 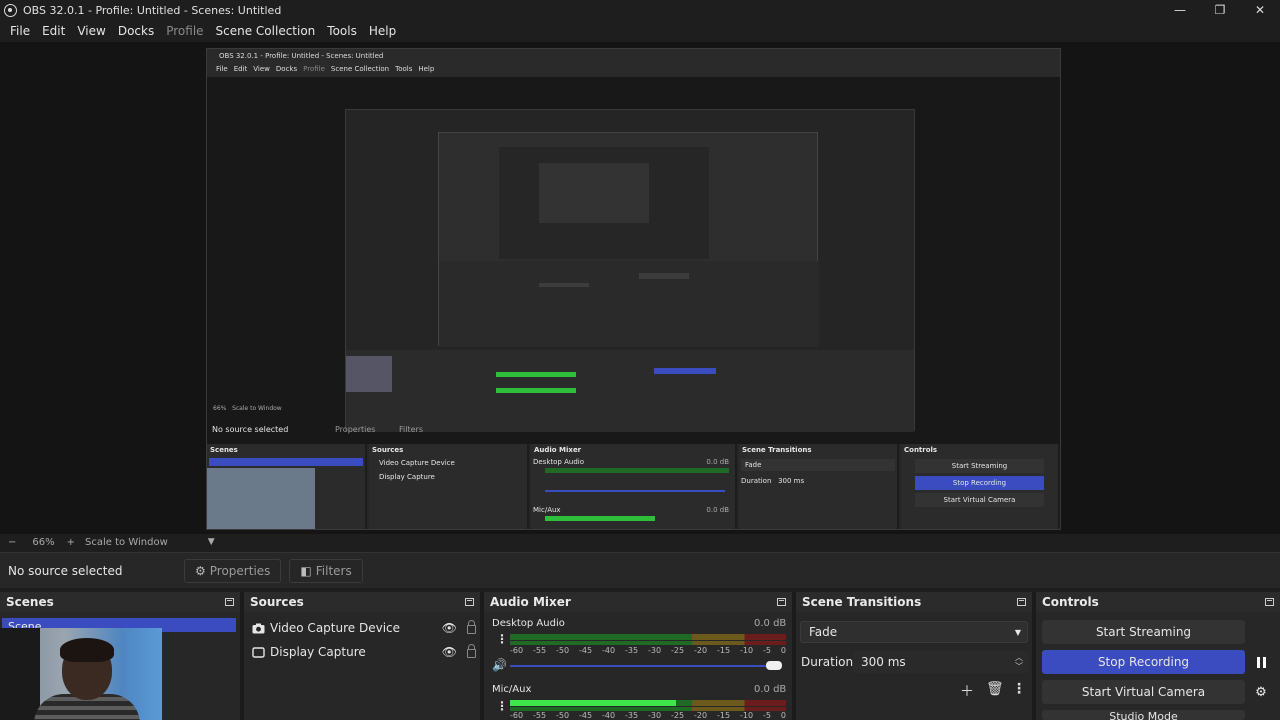 I want to click on stop-recording-button: Stop Recording, so click(x=1143, y=662).